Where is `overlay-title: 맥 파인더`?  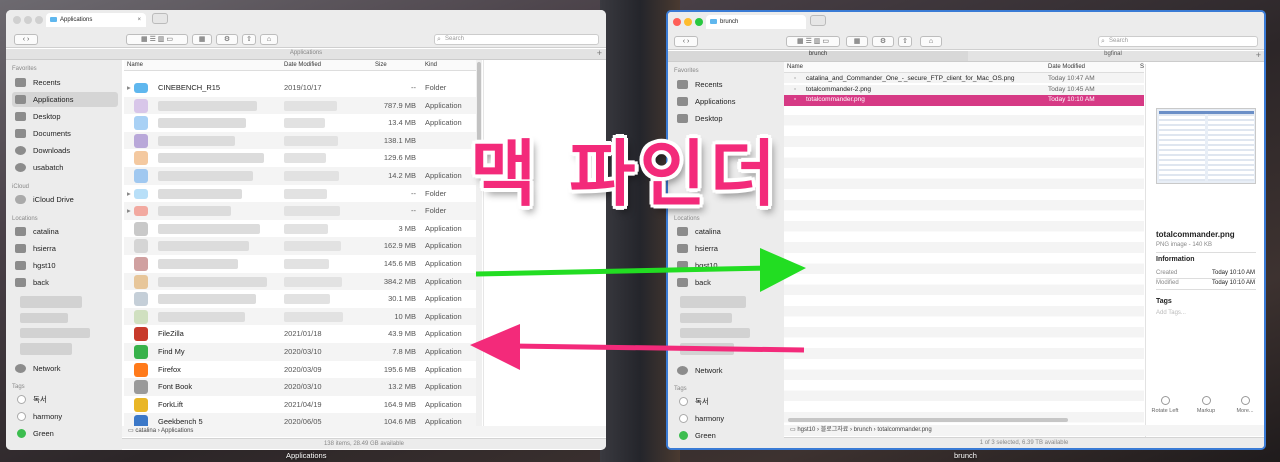 overlay-title: 맥 파인더 is located at coordinates (625, 174).